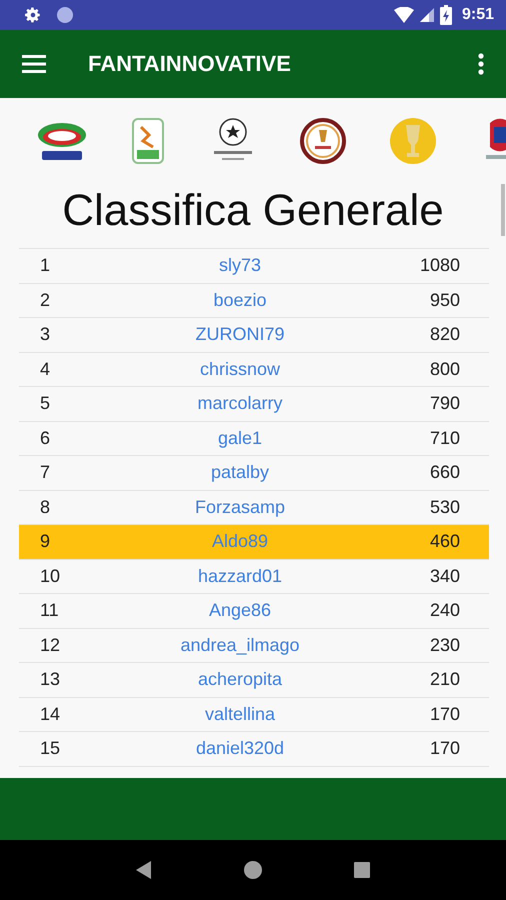 Image resolution: width=506 pixels, height=900 pixels. I want to click on ranking-row: 4 chrissnow 800, so click(254, 369).